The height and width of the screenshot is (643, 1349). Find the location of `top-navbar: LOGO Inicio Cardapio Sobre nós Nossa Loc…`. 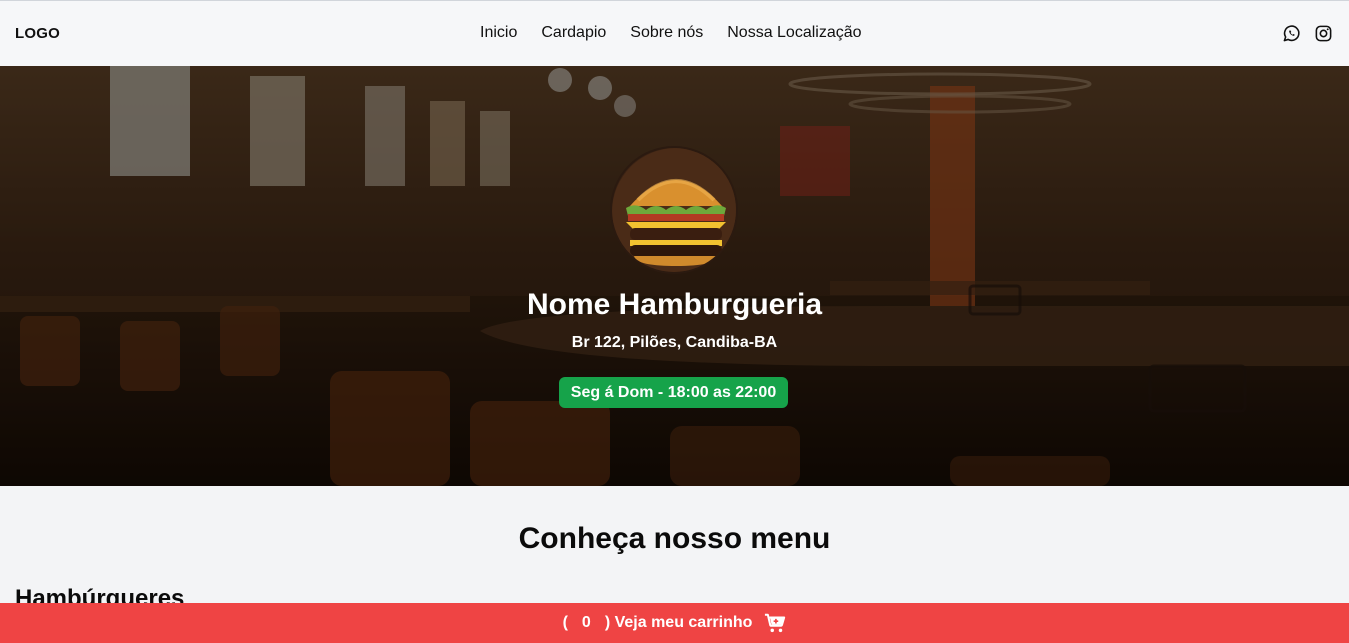

top-navbar: LOGO Inicio Cardapio Sobre nós Nossa Loc… is located at coordinates (674, 33).